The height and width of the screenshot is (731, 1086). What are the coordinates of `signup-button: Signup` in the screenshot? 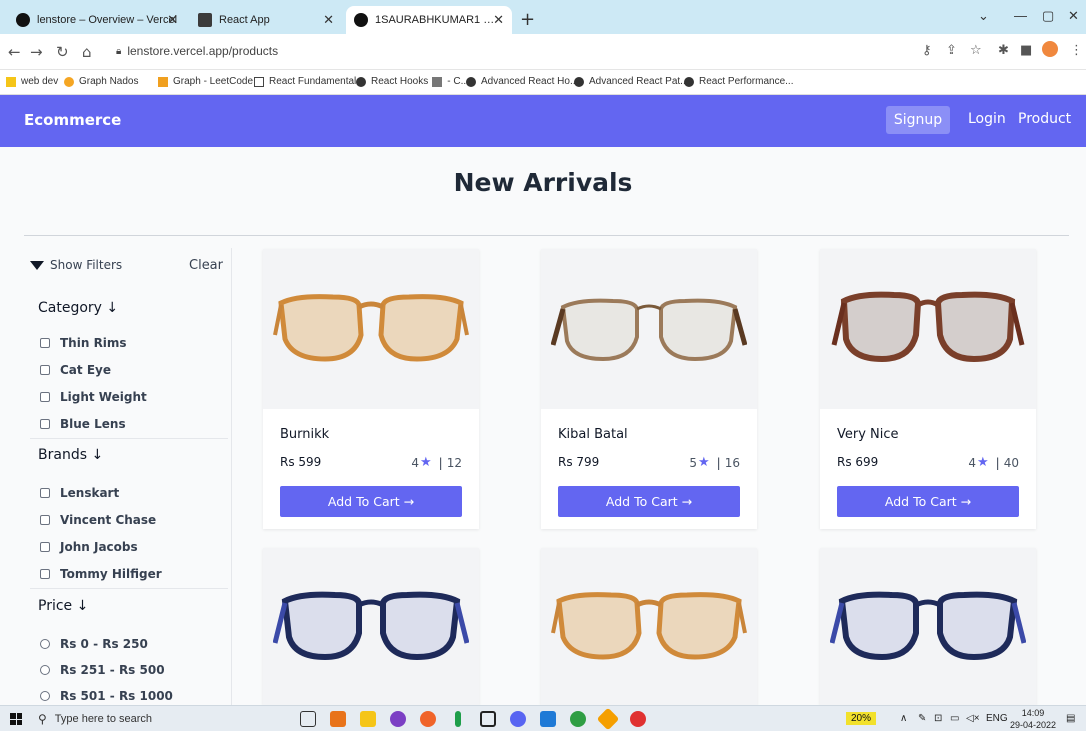 It's located at (918, 120).